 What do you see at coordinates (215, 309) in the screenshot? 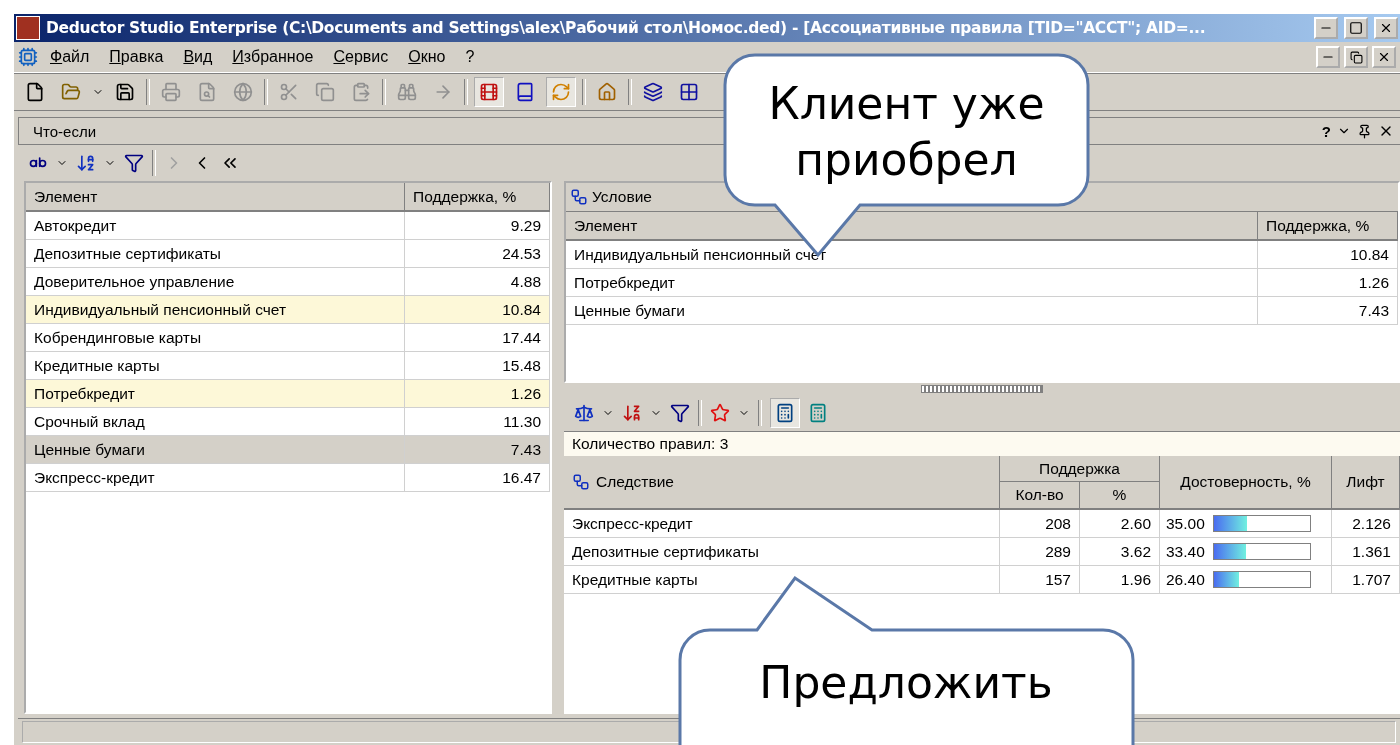
I see `table-cell: Индивидуальный пенсионный счет` at bounding box center [215, 309].